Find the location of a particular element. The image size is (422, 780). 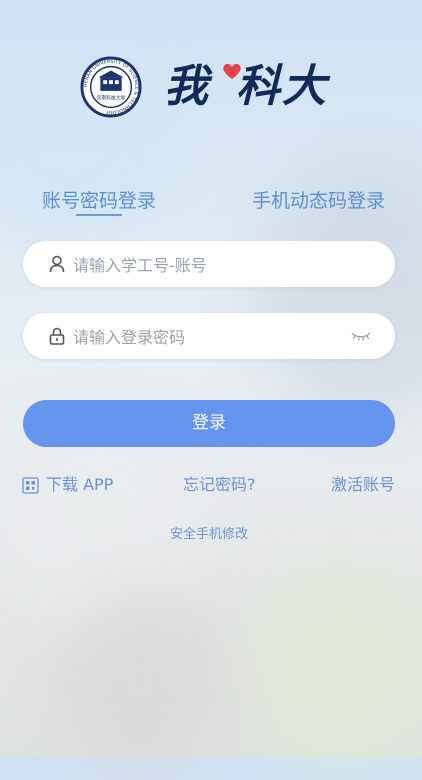

download-app-label: 下载 APP is located at coordinates (80, 484).